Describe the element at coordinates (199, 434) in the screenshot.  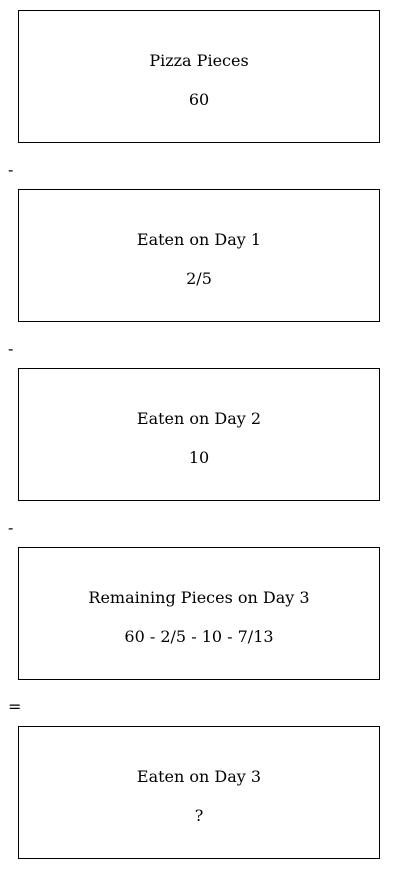
I see `box-eaten-day-2: Eaten on Day 2 10` at that location.